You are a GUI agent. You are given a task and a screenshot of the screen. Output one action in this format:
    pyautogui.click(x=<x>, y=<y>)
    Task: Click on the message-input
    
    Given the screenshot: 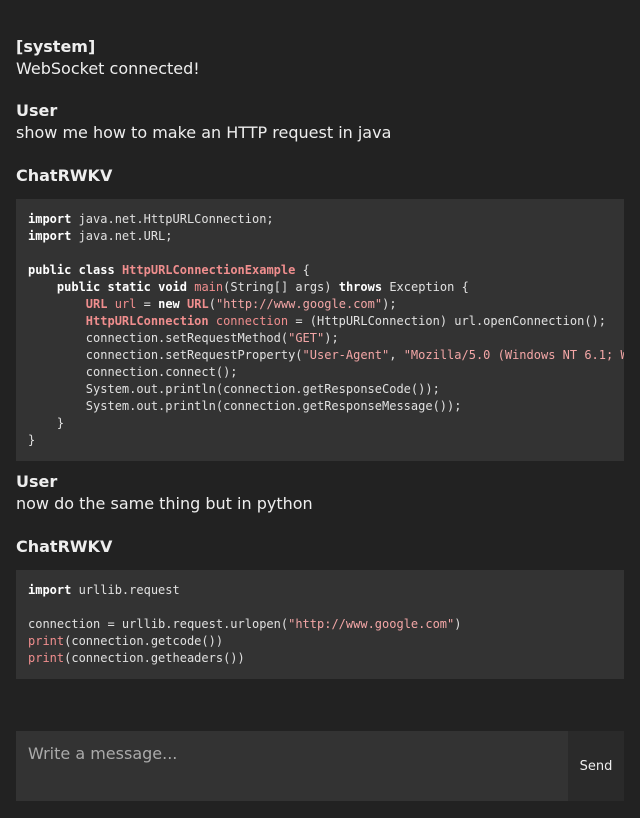 What is the action you would take?
    pyautogui.click(x=292, y=766)
    